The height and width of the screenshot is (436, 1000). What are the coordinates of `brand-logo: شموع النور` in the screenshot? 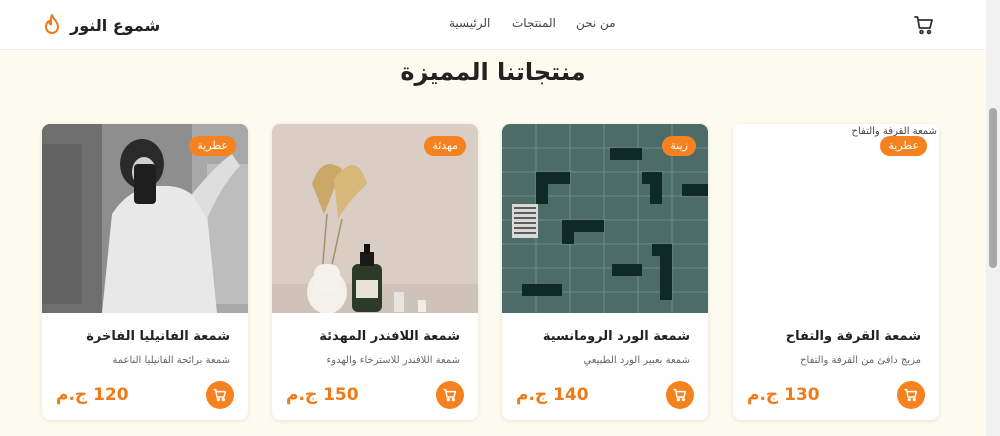 It's located at (101, 25).